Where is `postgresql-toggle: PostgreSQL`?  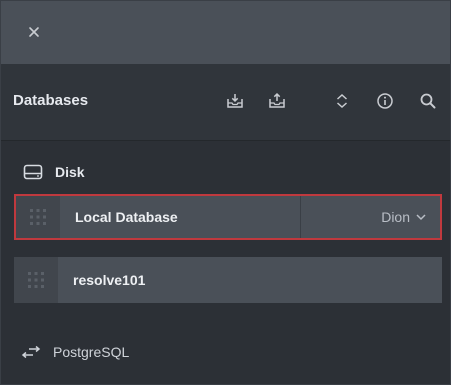
postgresql-toggle: PostgreSQL is located at coordinates (75, 352).